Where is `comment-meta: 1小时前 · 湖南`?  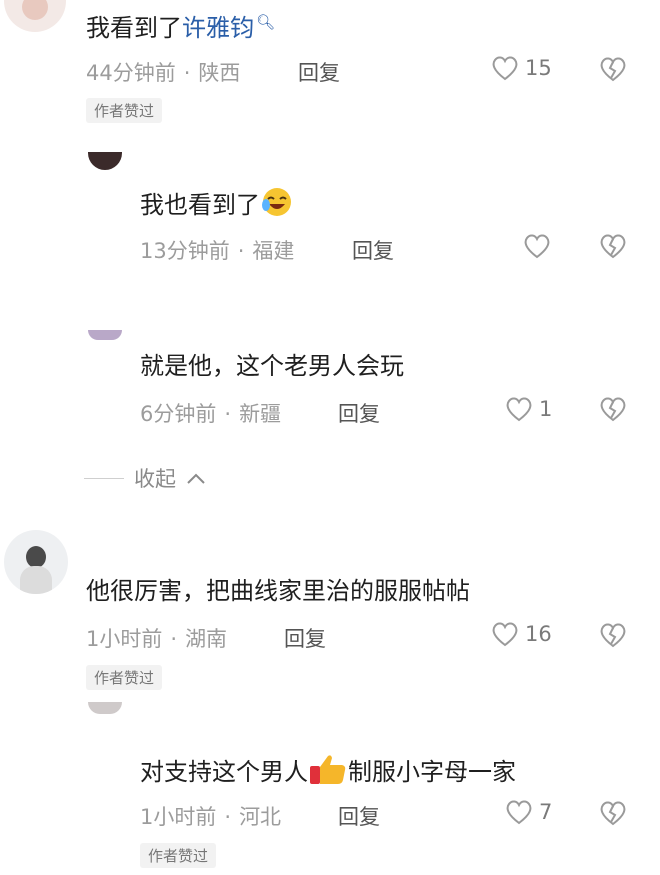 comment-meta: 1小时前 · 湖南 is located at coordinates (157, 639).